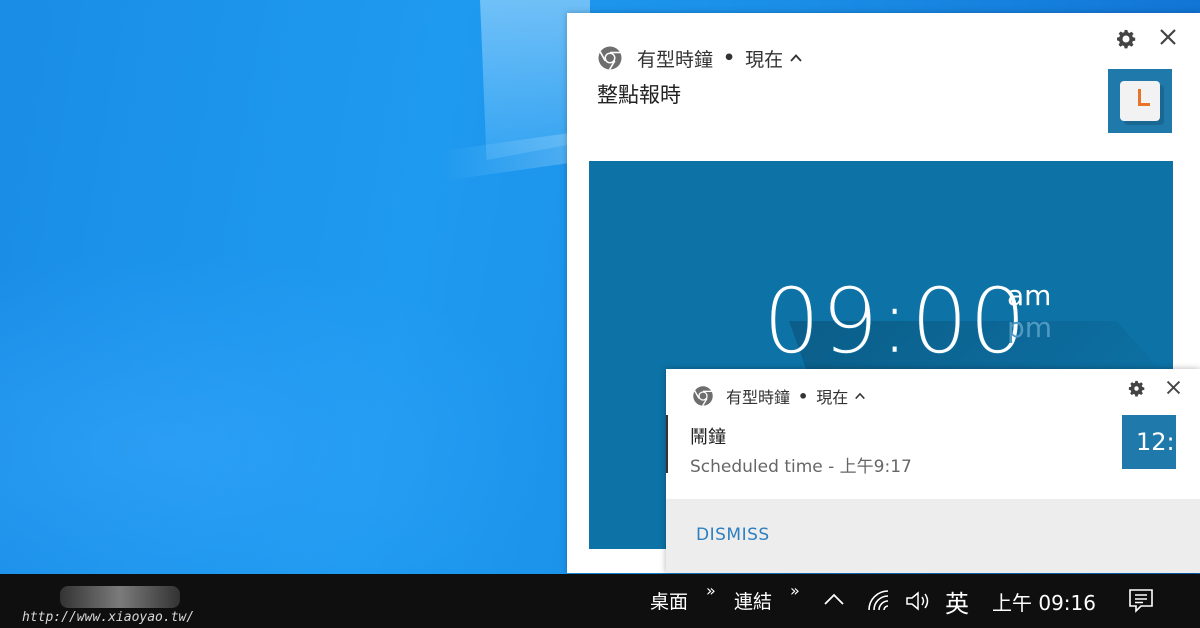  Describe the element at coordinates (1141, 601) in the screenshot. I see `action-center-icon` at that location.